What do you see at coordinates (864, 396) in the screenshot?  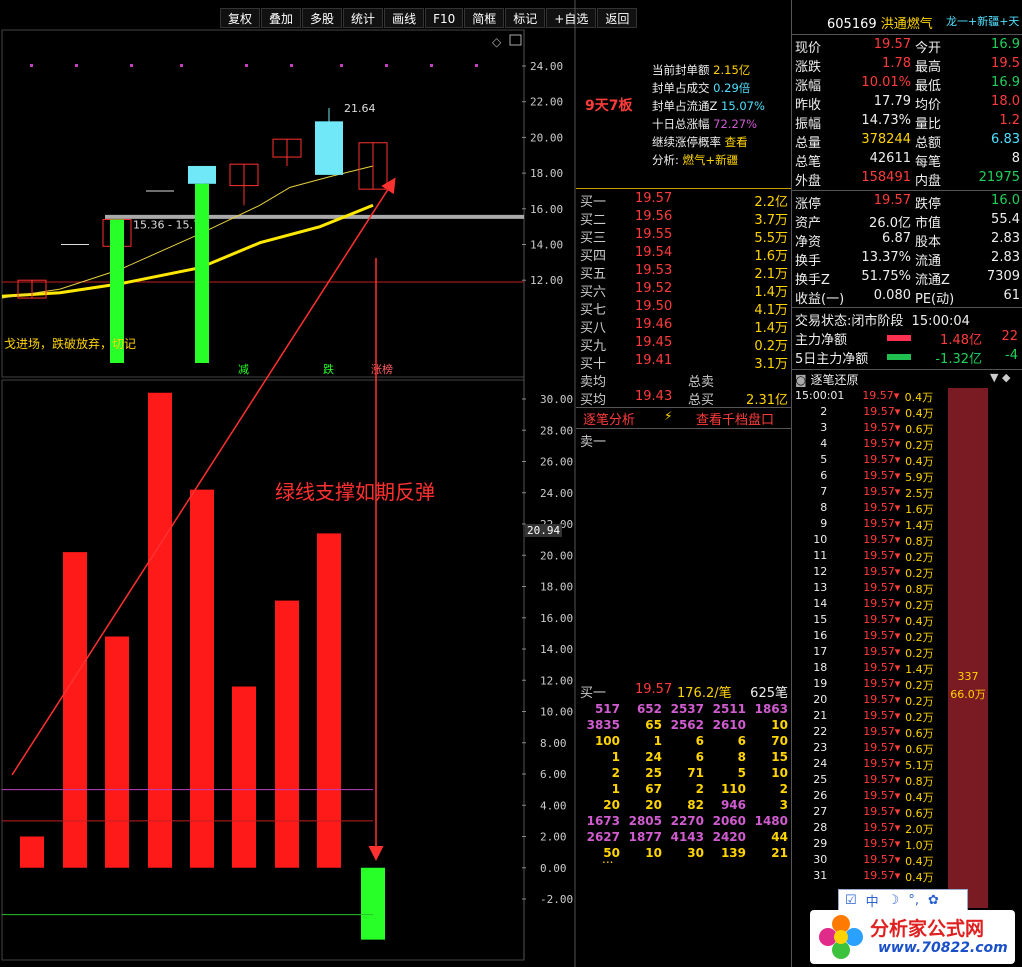 I see `tick-row: 15:00:01 19.57▾ 0.4万` at bounding box center [864, 396].